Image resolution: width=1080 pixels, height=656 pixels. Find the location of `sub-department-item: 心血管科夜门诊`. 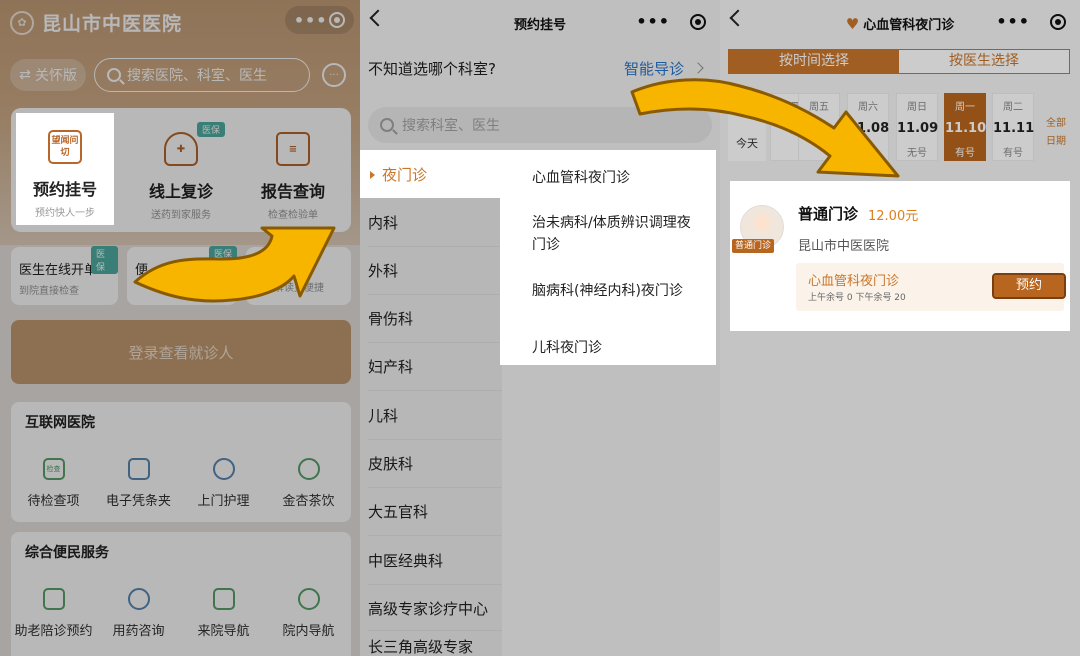

sub-department-item: 心血管科夜门诊 is located at coordinates (617, 178).